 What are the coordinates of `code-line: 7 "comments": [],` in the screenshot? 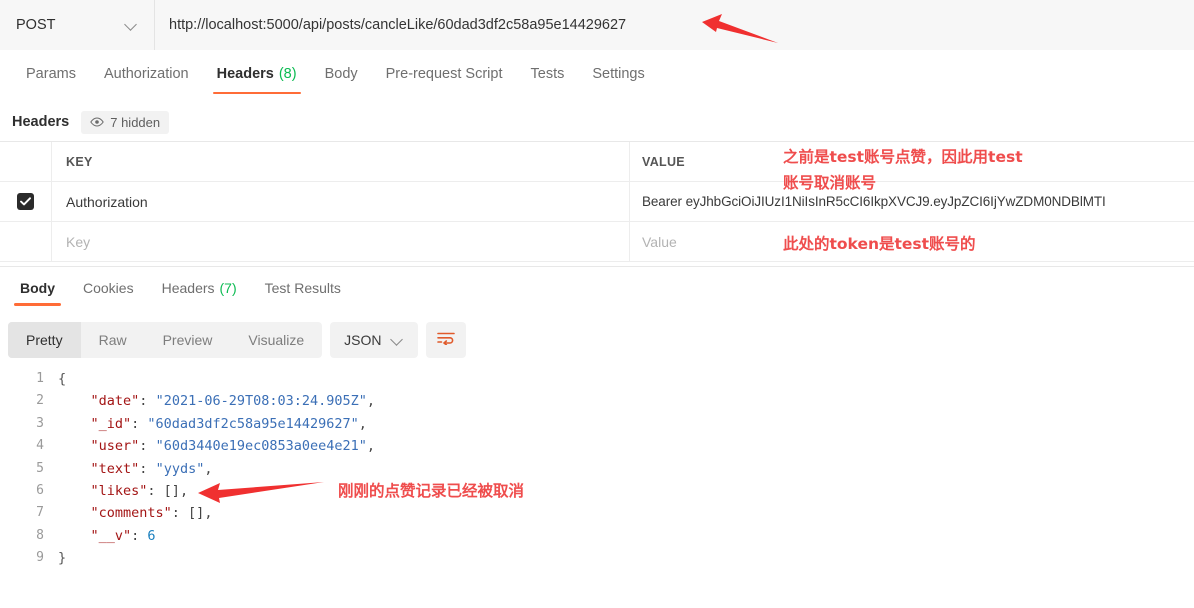 It's located at (597, 513).